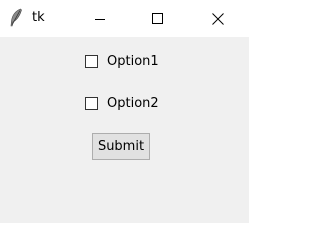 This screenshot has width=320, height=240. Describe the element at coordinates (38, 17) in the screenshot. I see `window-title: tk` at that location.